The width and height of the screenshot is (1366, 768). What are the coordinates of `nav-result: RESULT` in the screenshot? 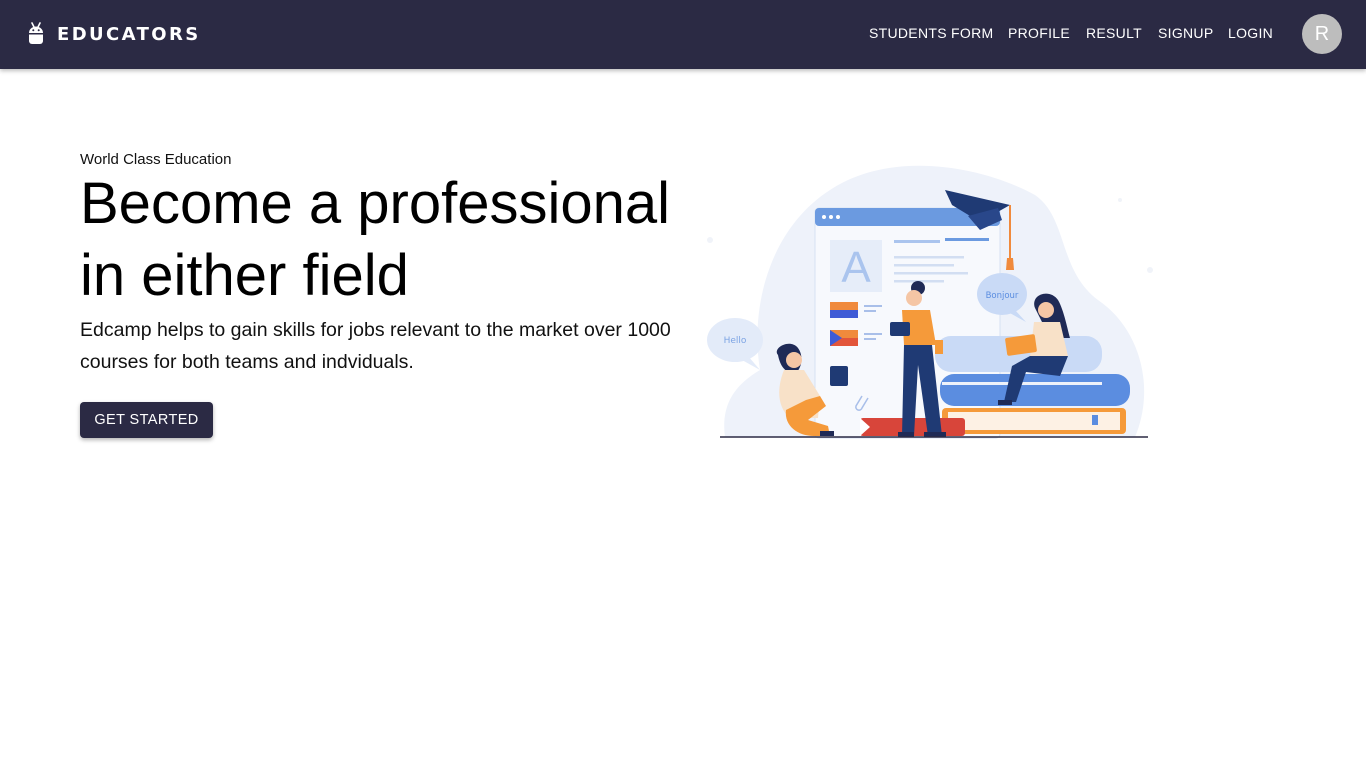 It's located at (1114, 33).